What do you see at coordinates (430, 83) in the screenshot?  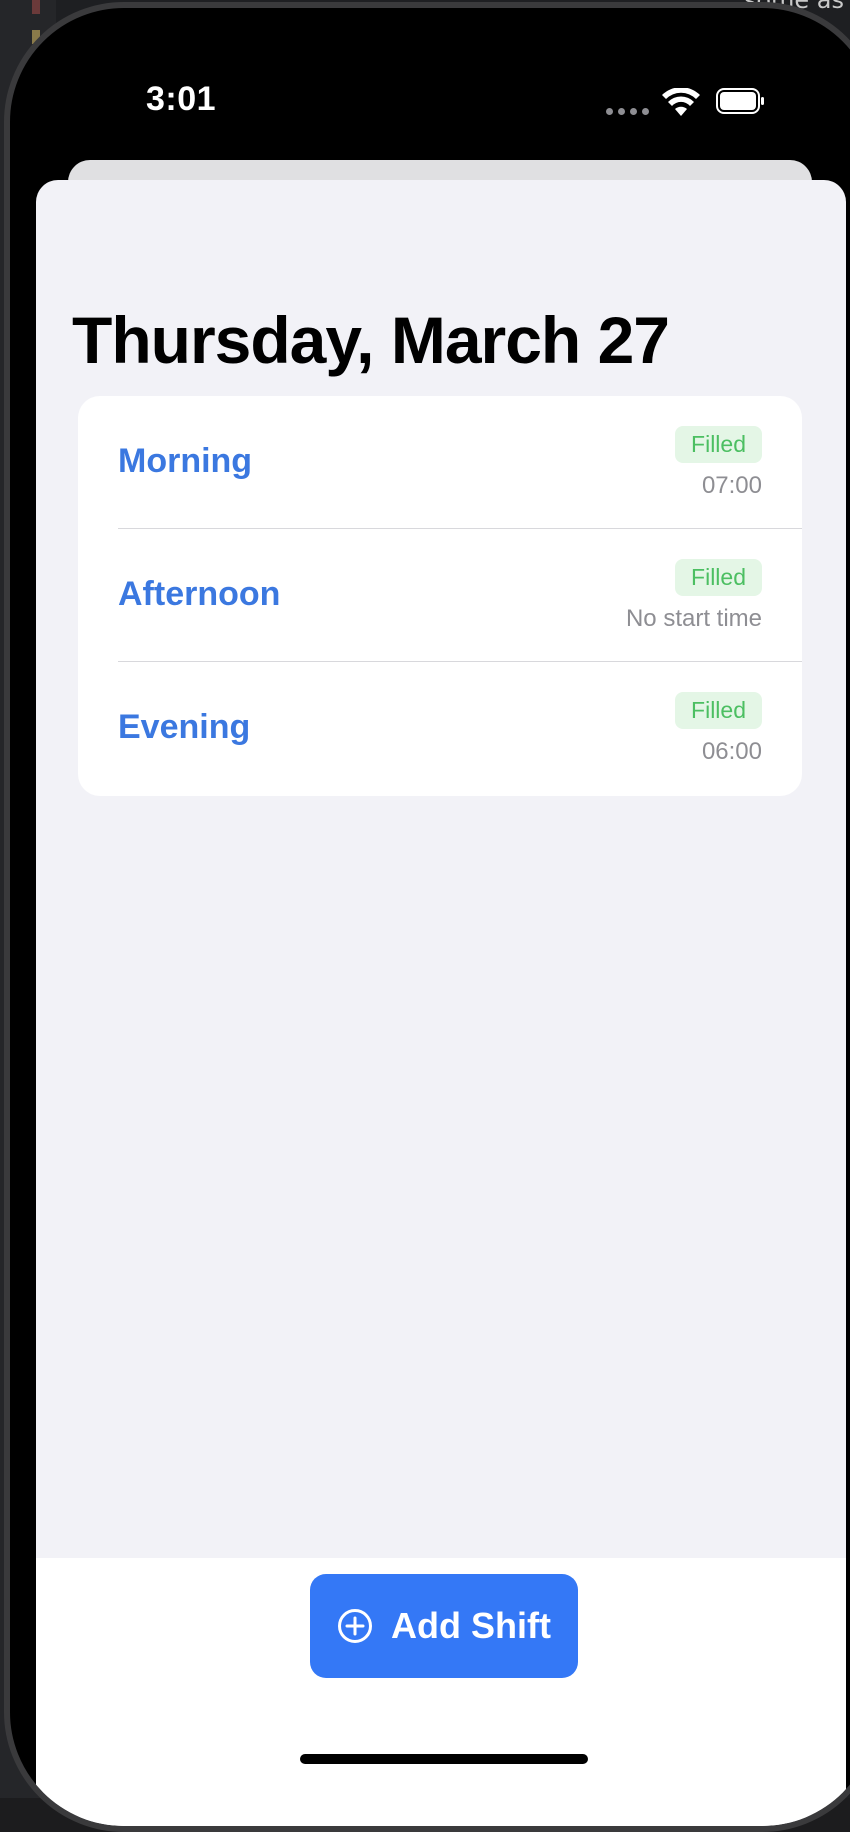 I see `status-bar: 3:01` at bounding box center [430, 83].